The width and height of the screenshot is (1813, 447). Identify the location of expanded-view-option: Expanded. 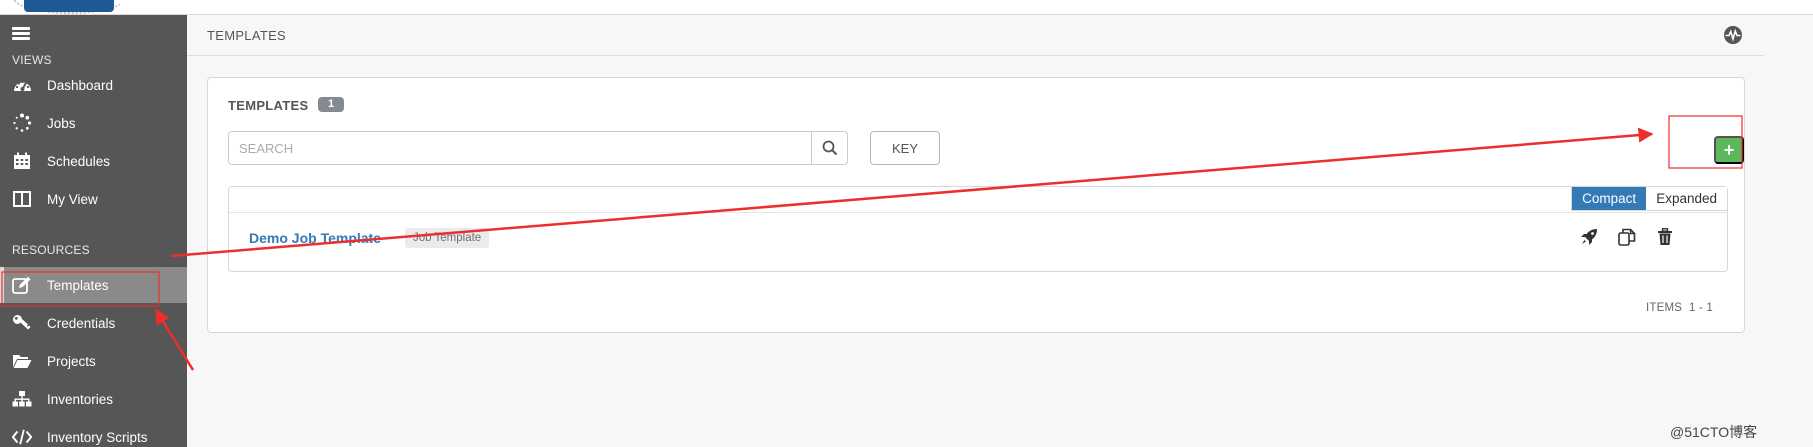
(1686, 198).